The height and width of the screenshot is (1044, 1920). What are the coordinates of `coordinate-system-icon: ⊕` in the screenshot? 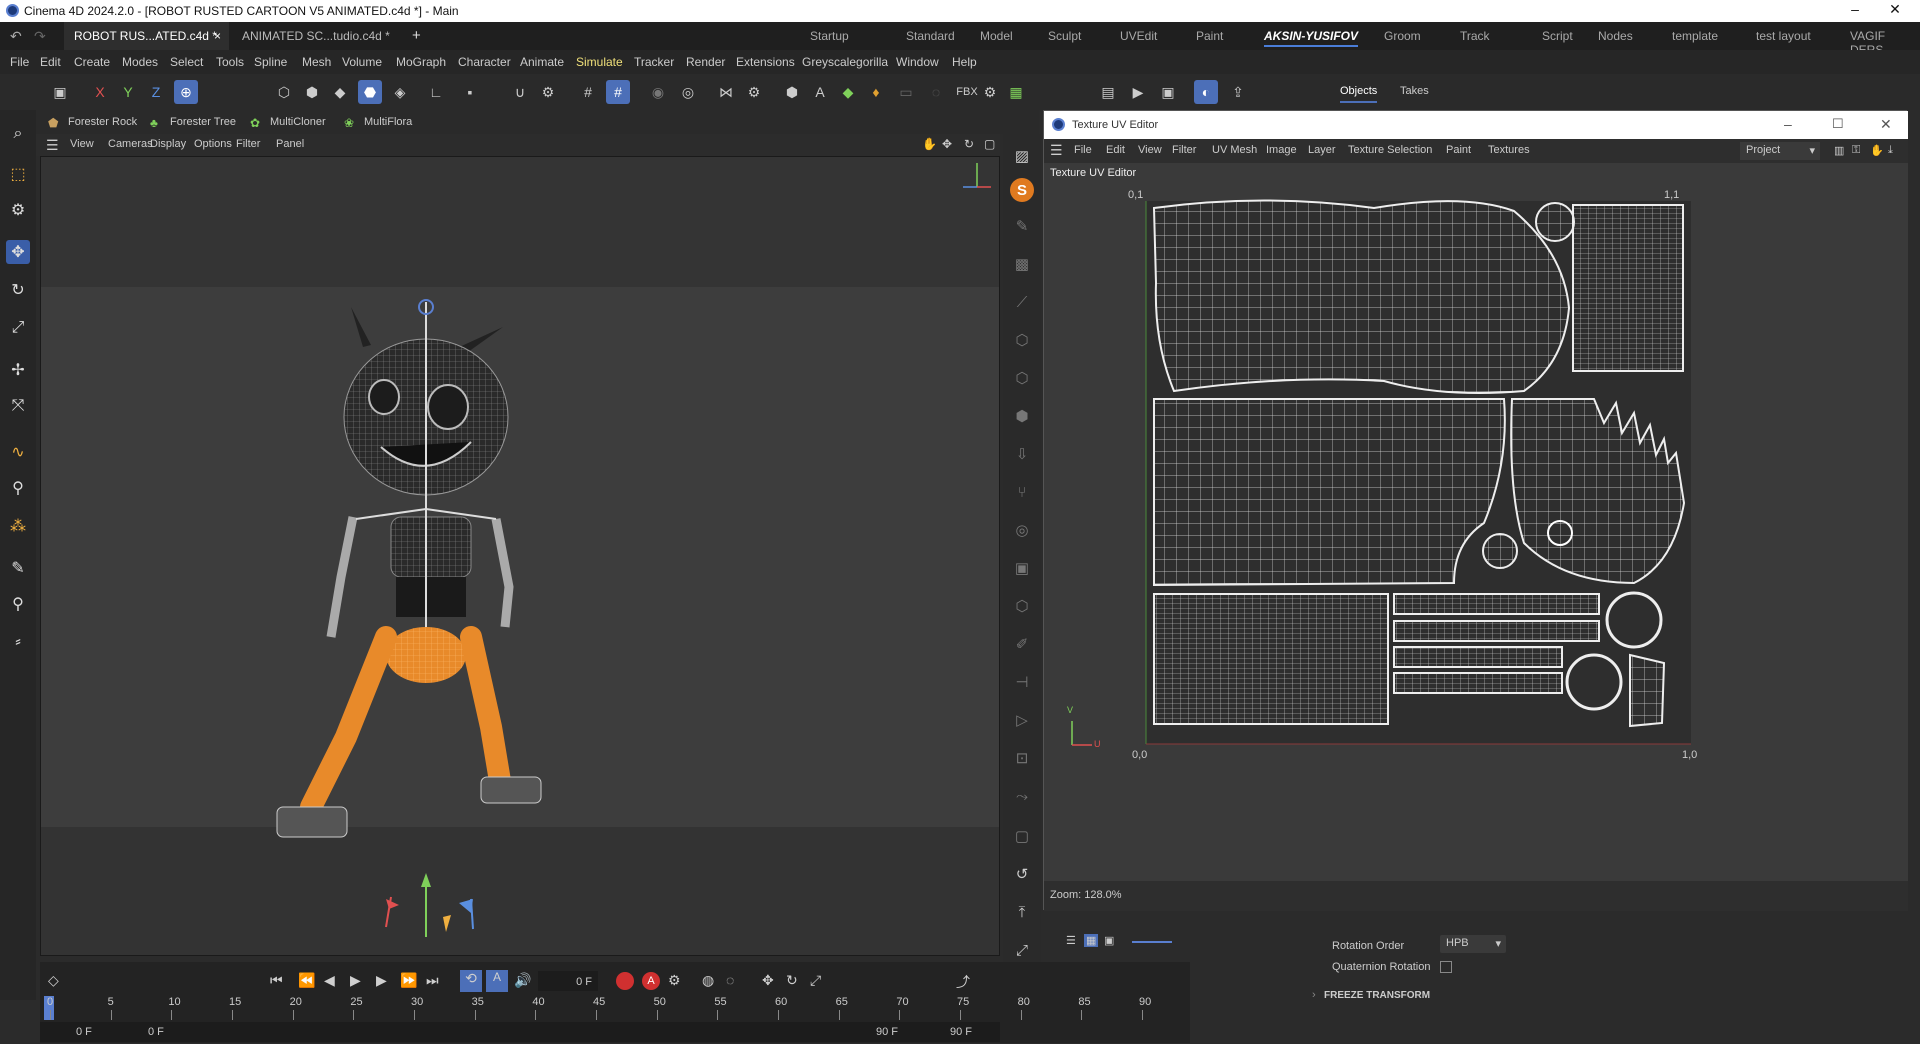 It's located at (186, 92).